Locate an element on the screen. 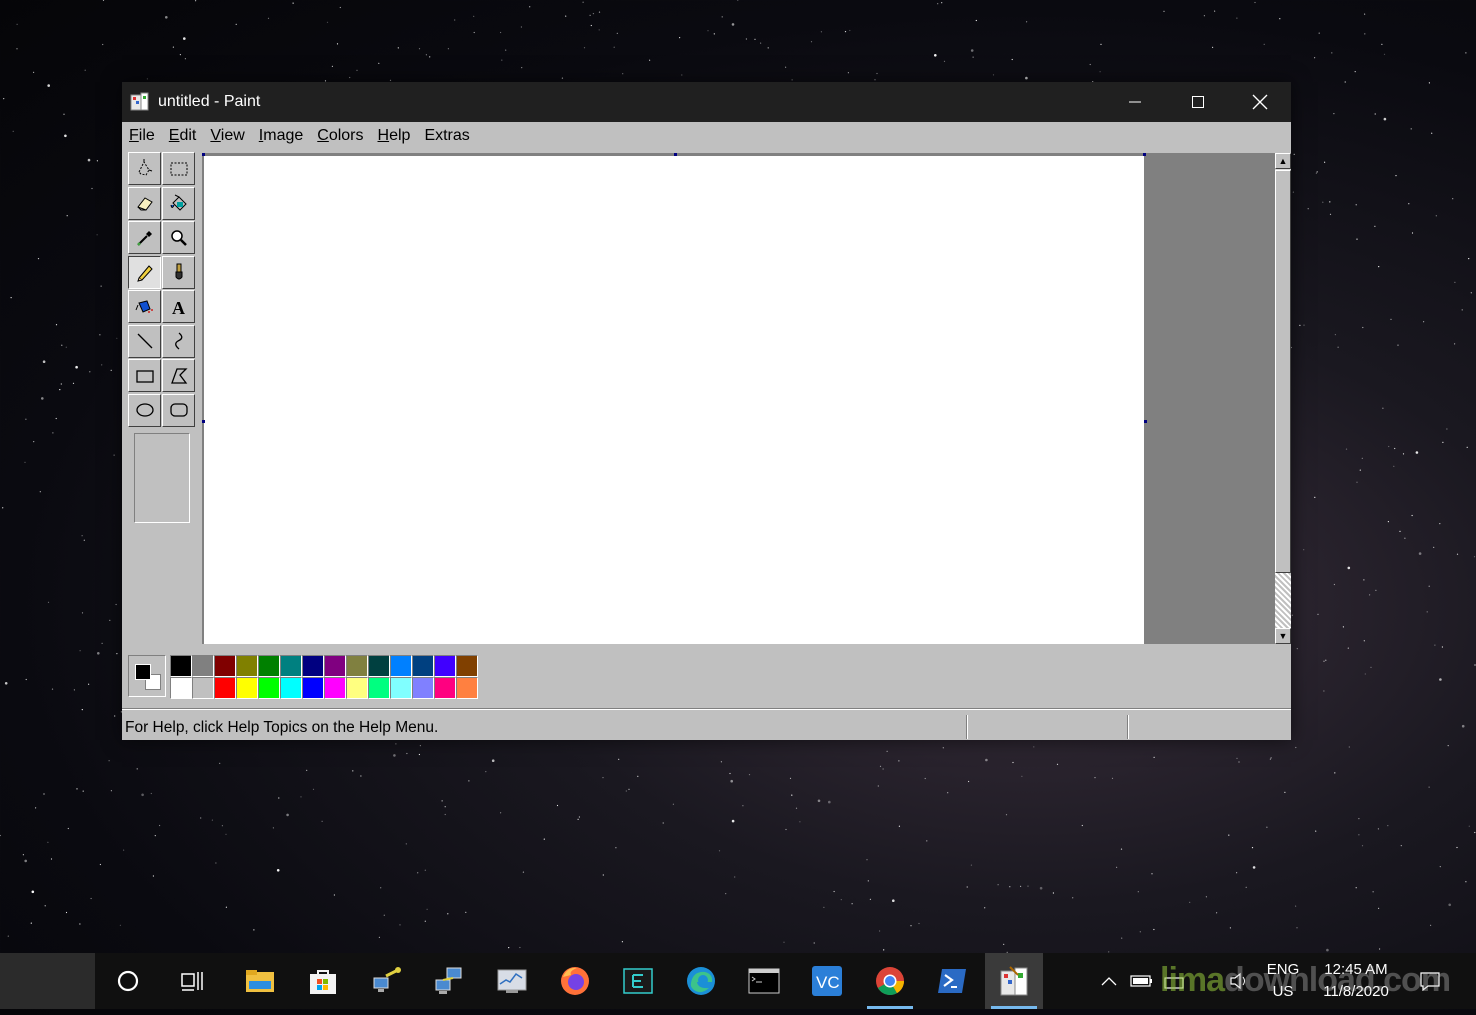 The image size is (1476, 1015). minimize-button is located at coordinates (1135, 102).